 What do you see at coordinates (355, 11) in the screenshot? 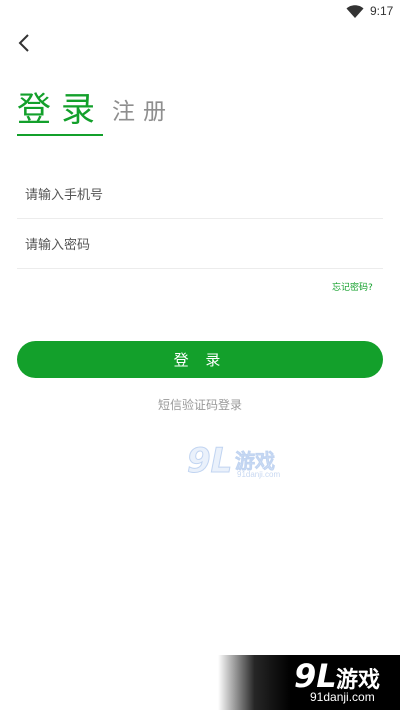
I see `wifi-icon` at bounding box center [355, 11].